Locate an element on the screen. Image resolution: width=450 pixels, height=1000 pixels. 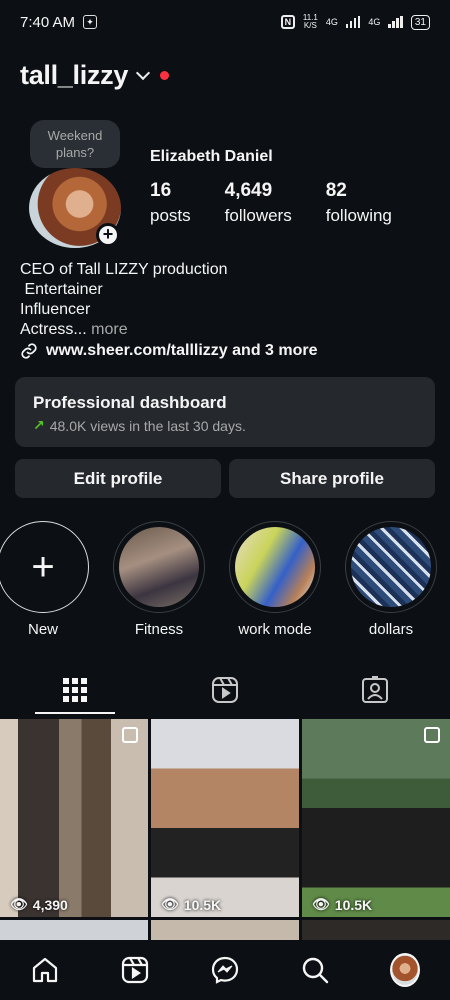
bottom-nav is located at coordinates (225, 970).